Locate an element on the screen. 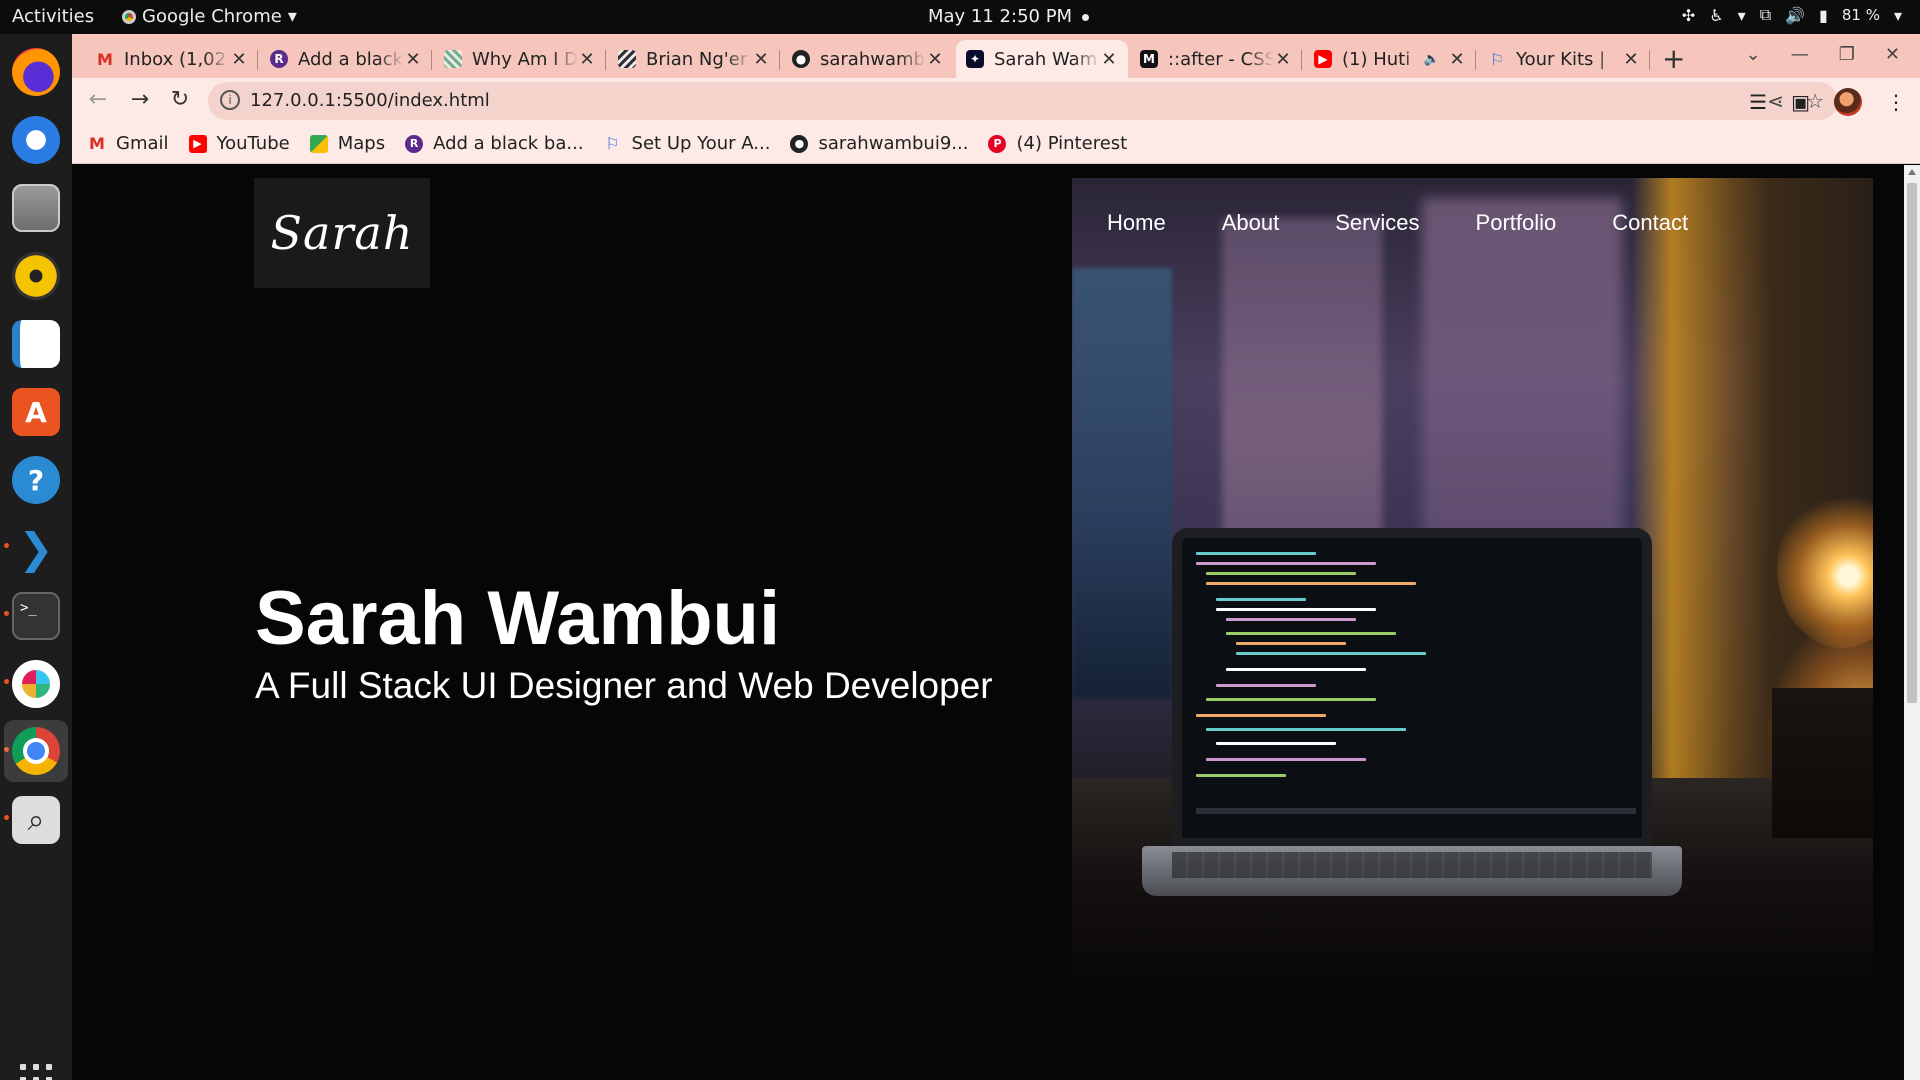 The image size is (1920, 1080). laptop-image is located at coordinates (1412, 688).